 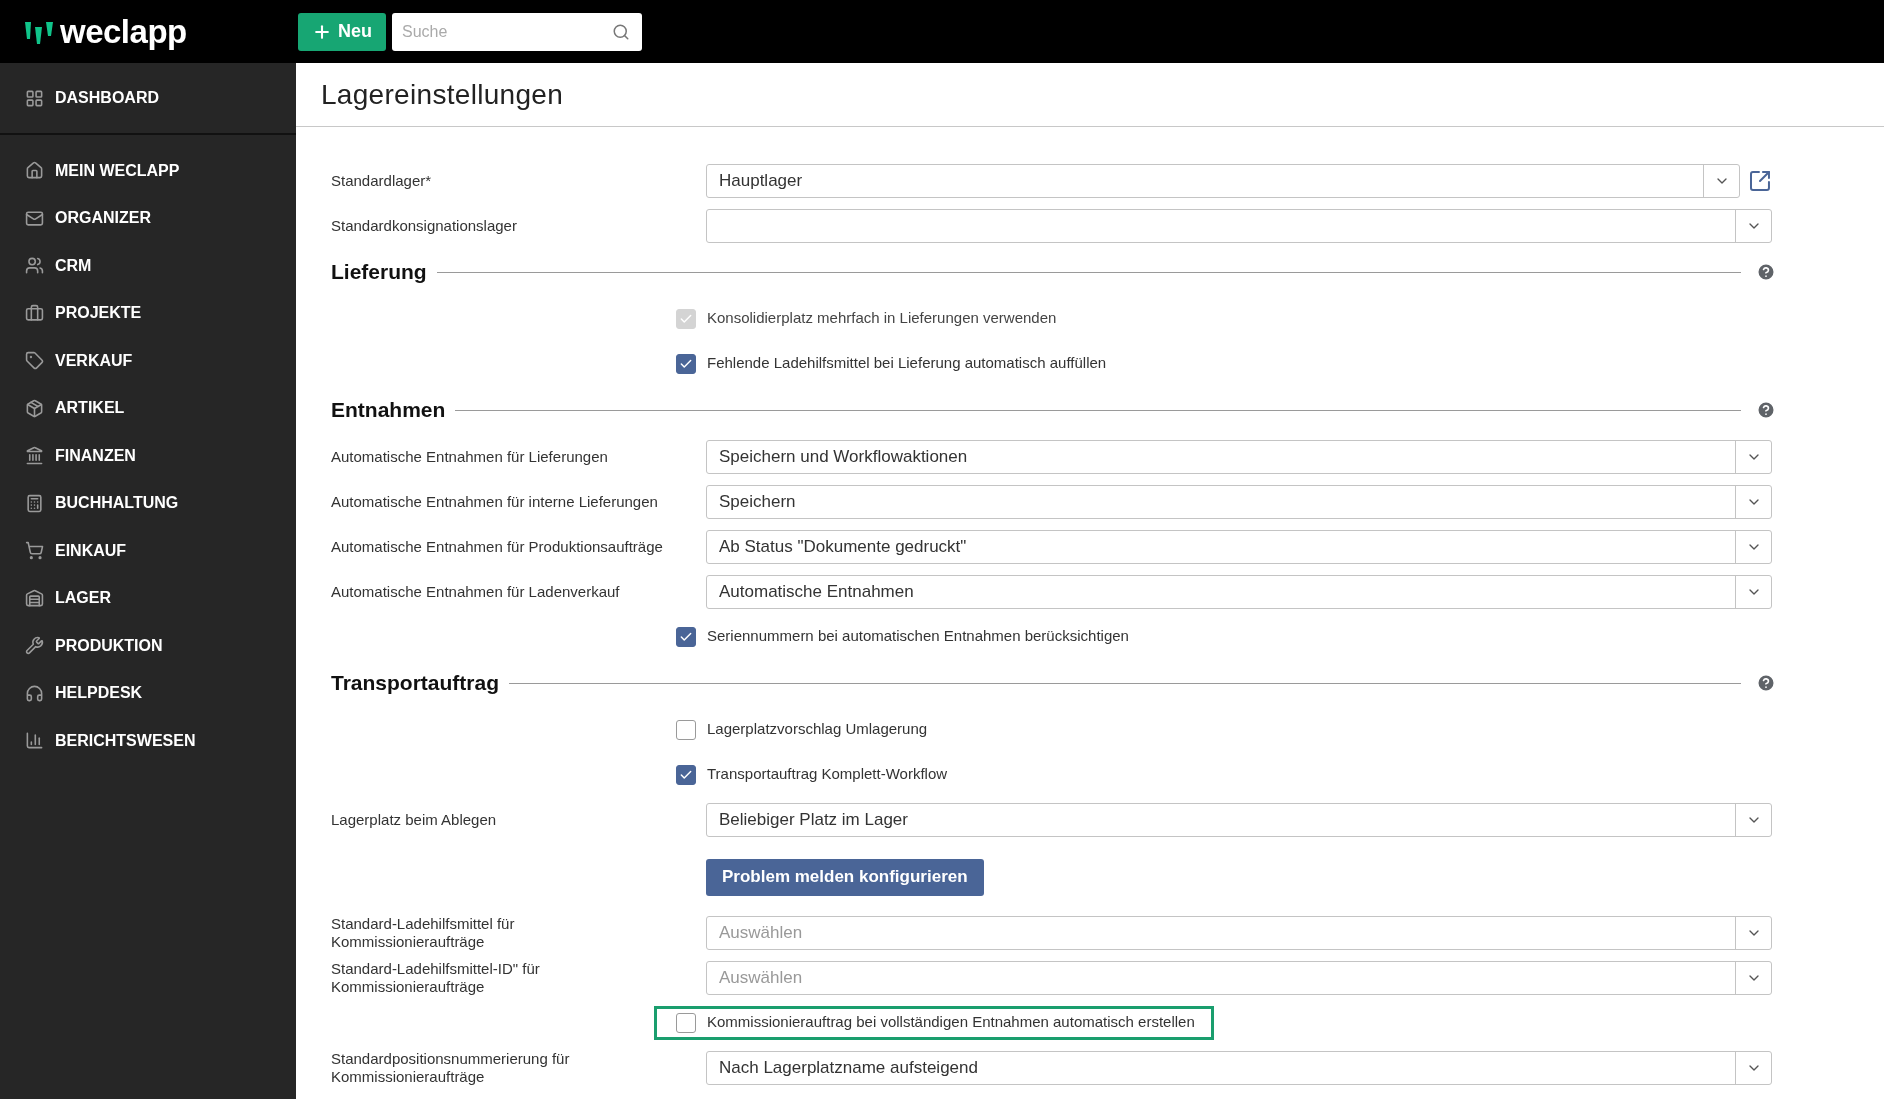 I want to click on bar-chart-icon, so click(x=34, y=741).